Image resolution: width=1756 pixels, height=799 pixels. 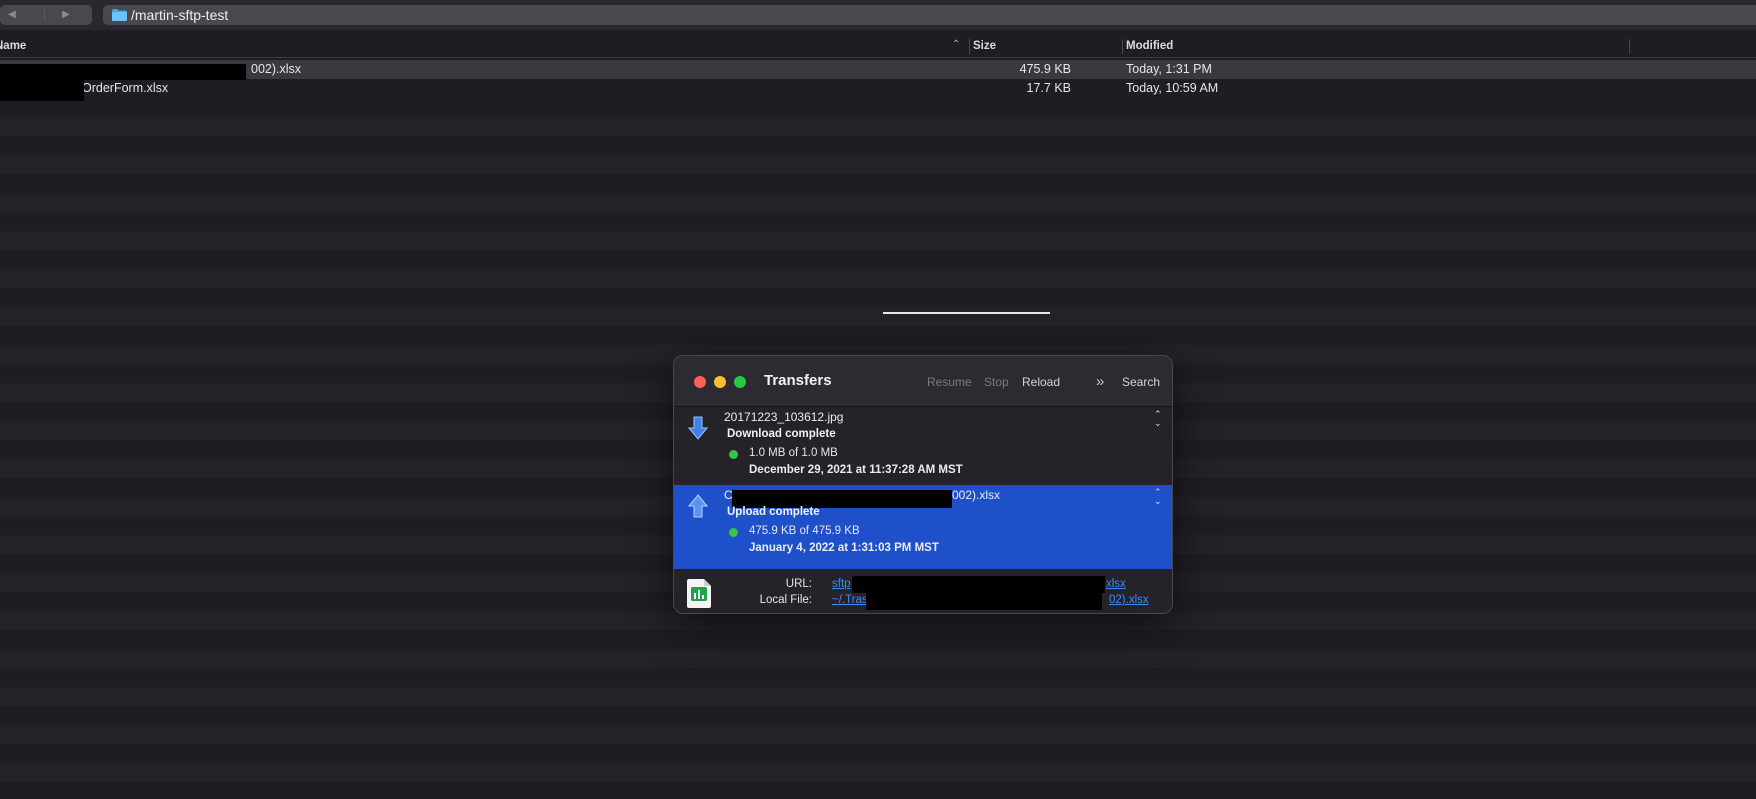 I want to click on stop-button: Stop, so click(x=996, y=382).